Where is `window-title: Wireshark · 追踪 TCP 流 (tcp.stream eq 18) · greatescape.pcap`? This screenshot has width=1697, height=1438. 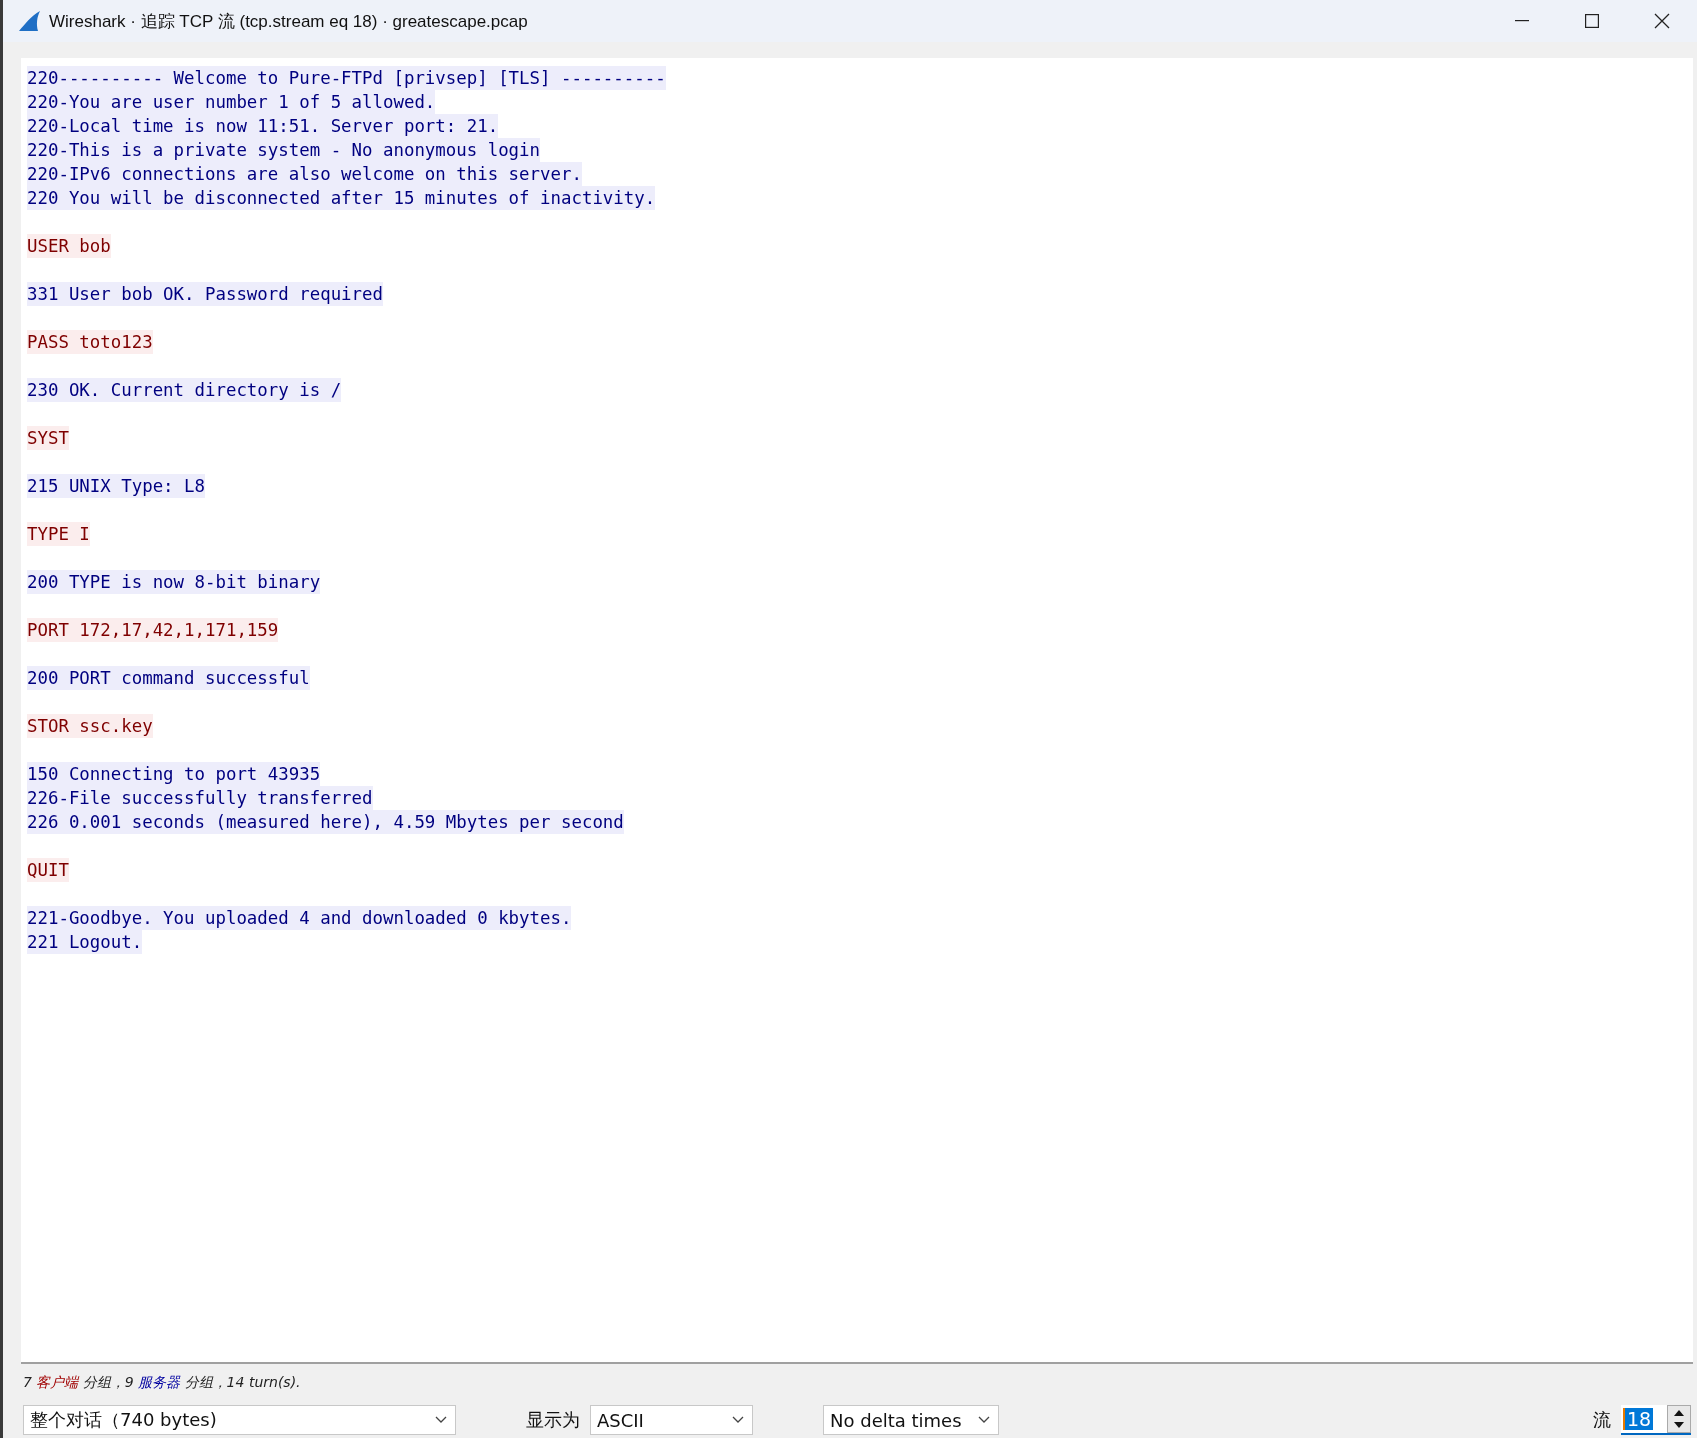
window-title: Wireshark · 追踪 TCP 流 (tcp.stream eq 18) · greatescape.pcap is located at coordinates (289, 21).